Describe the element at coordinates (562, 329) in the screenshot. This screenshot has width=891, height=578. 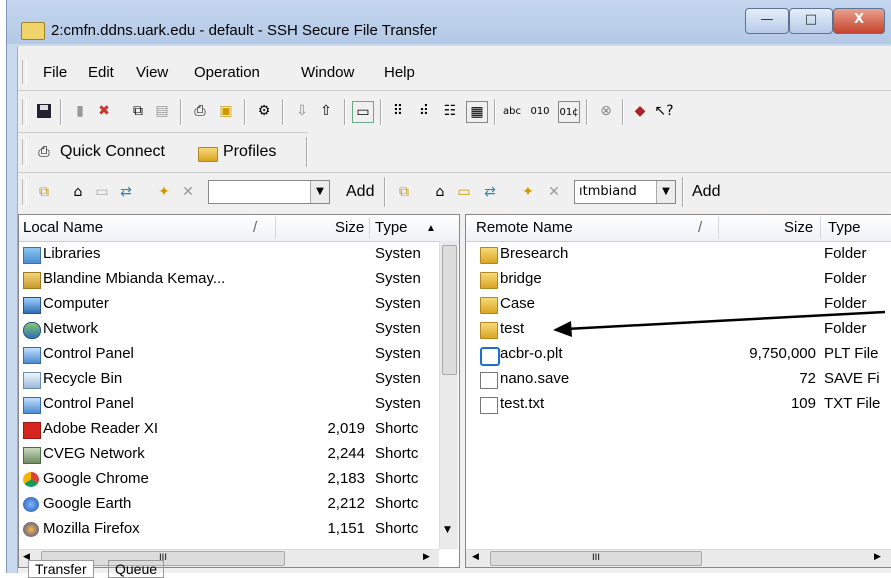
I see `arrow-head` at that location.